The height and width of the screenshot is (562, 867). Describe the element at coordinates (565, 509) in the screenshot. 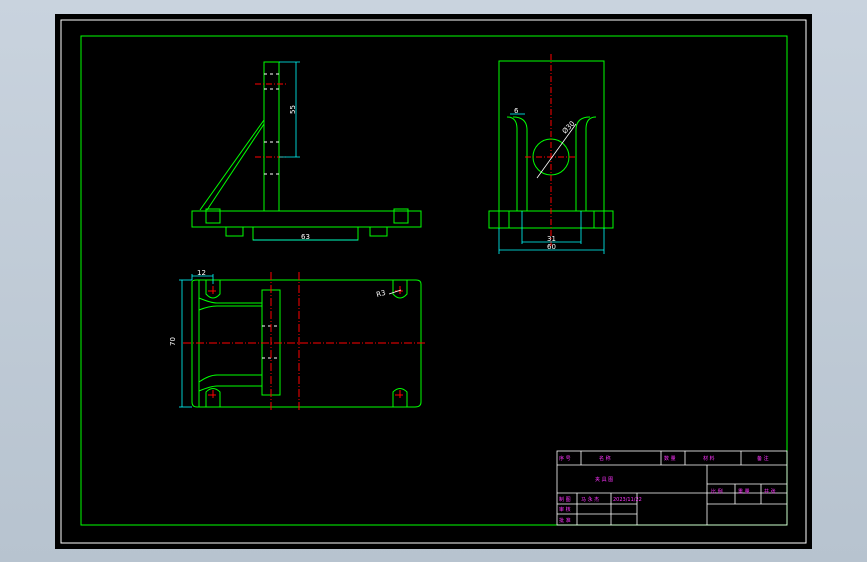

I see `reviewer-label: 审 核` at that location.